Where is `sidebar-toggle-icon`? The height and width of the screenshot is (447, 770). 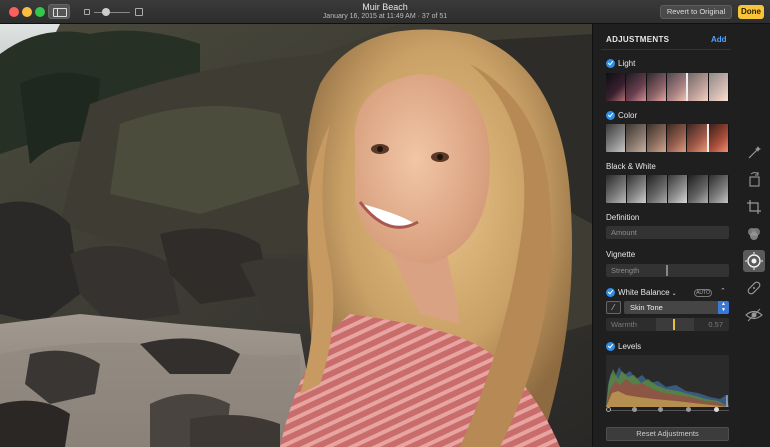 sidebar-toggle-icon is located at coordinates (59, 11).